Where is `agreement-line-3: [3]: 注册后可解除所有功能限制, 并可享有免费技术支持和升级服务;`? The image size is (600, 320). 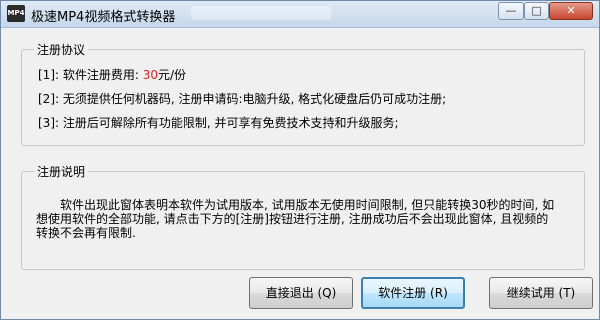
agreement-line-3: [3]: 注册后可解除所有功能限制, 并可享有免费技术支持和升级服务; is located at coordinates (218, 123).